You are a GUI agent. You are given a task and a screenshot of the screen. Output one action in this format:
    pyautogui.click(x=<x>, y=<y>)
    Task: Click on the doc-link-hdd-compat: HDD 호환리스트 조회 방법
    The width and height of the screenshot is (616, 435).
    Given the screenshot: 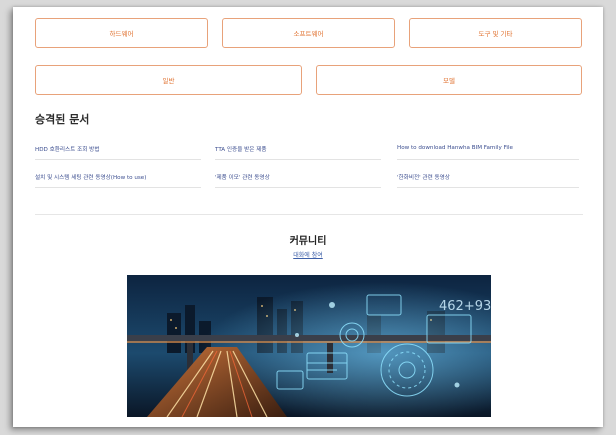 What is the action you would take?
    pyautogui.click(x=118, y=150)
    